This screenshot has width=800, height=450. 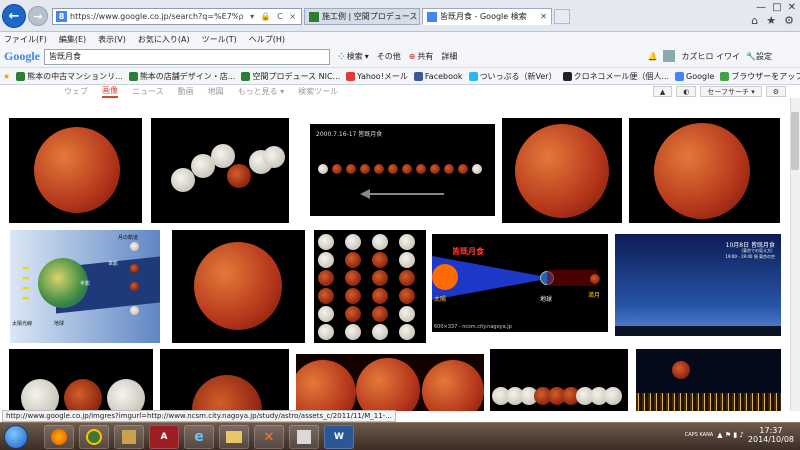 What do you see at coordinates (776, 7) in the screenshot?
I see `maximize-icon: □` at bounding box center [776, 7].